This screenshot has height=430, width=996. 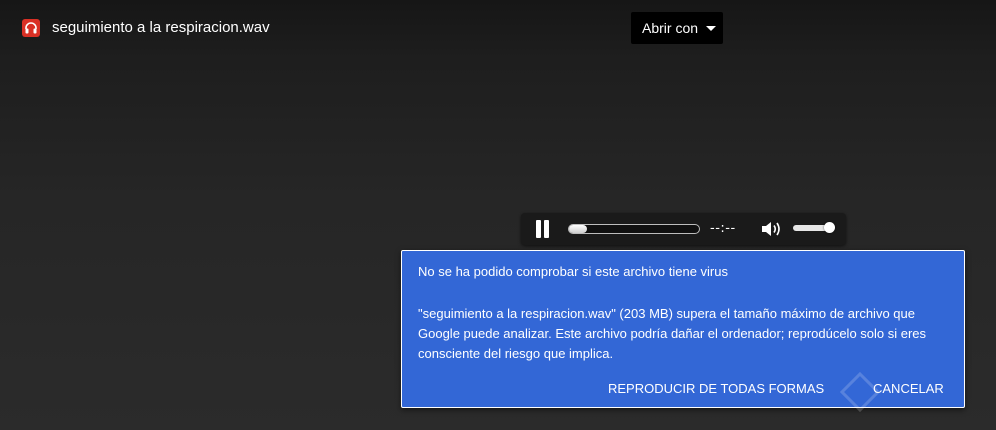 I want to click on chevron-down-icon, so click(x=711, y=28).